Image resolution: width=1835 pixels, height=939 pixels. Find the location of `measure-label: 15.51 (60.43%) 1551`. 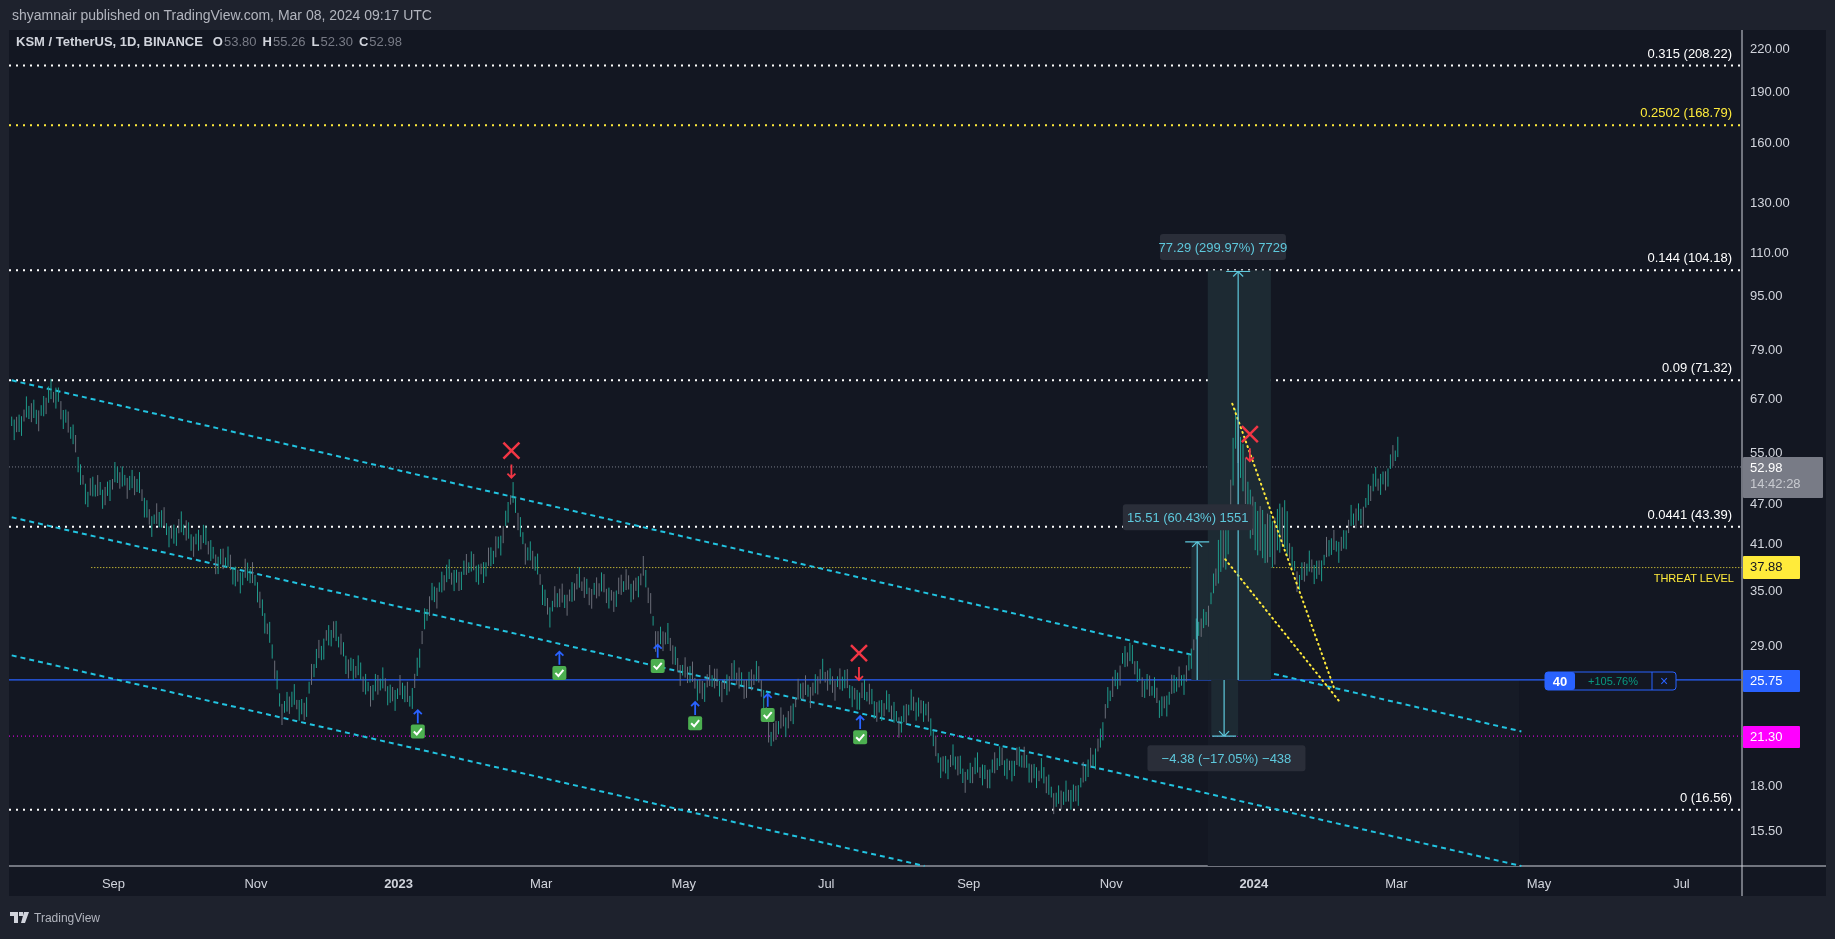

measure-label: 15.51 (60.43%) 1551 is located at coordinates (1187, 517).